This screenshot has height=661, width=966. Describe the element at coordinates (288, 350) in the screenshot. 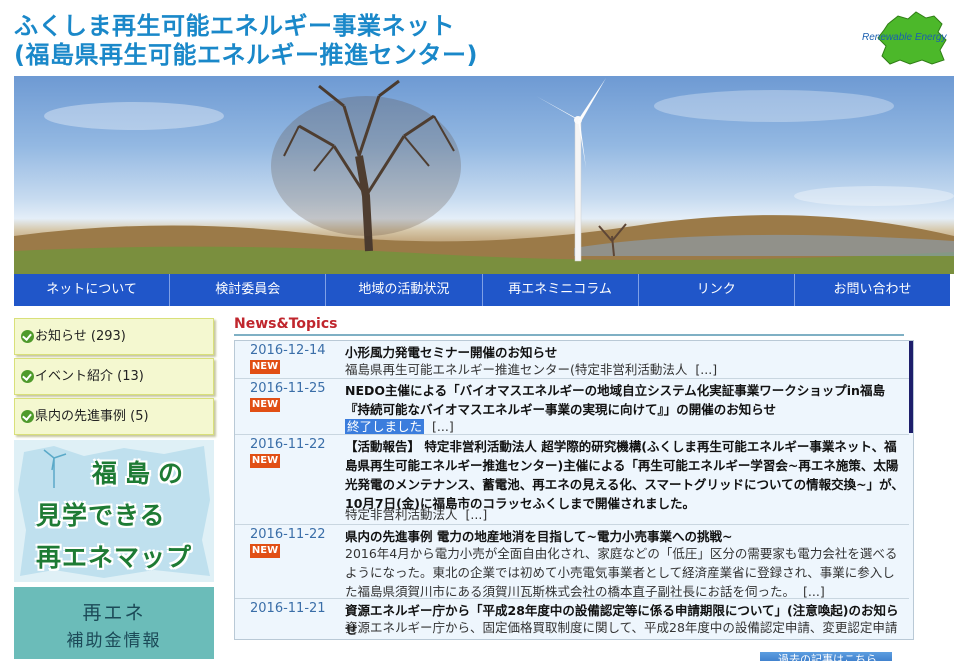

I see `news-date: 2016-12-14` at that location.